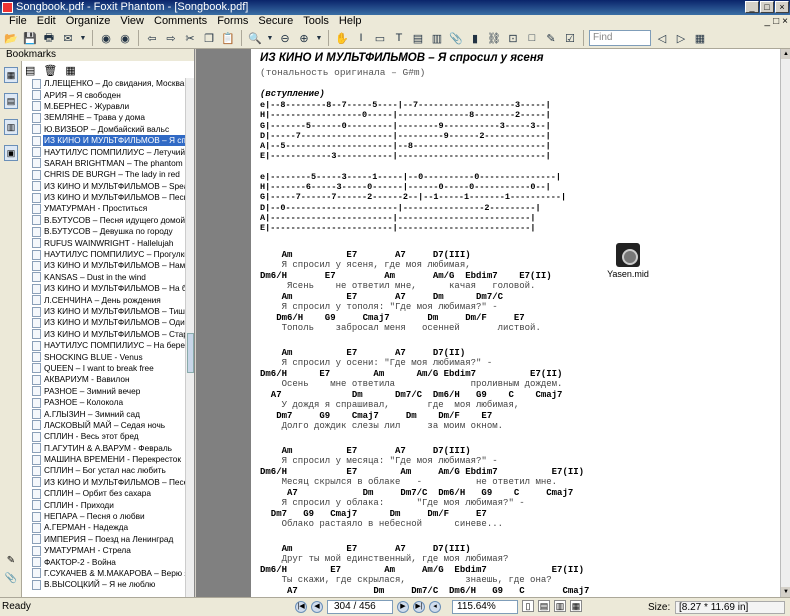 Image resolution: width=790 pixels, height=616 pixels. What do you see at coordinates (107, 208) in the screenshot?
I see `bookmark-item: УМАТУРМАН - Проститься` at bounding box center [107, 208].